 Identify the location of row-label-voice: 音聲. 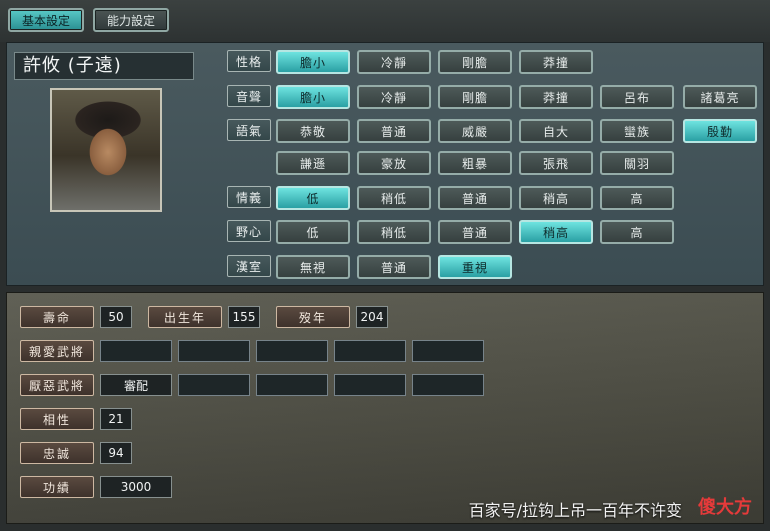
(249, 96).